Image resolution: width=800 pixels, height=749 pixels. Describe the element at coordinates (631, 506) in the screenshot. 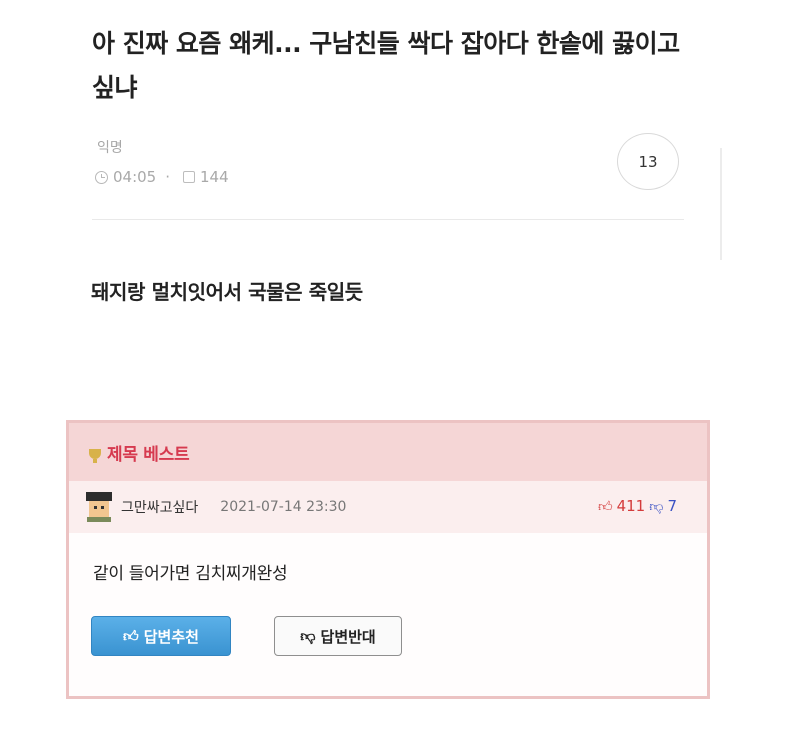

I see `upvote-count: 411` at that location.